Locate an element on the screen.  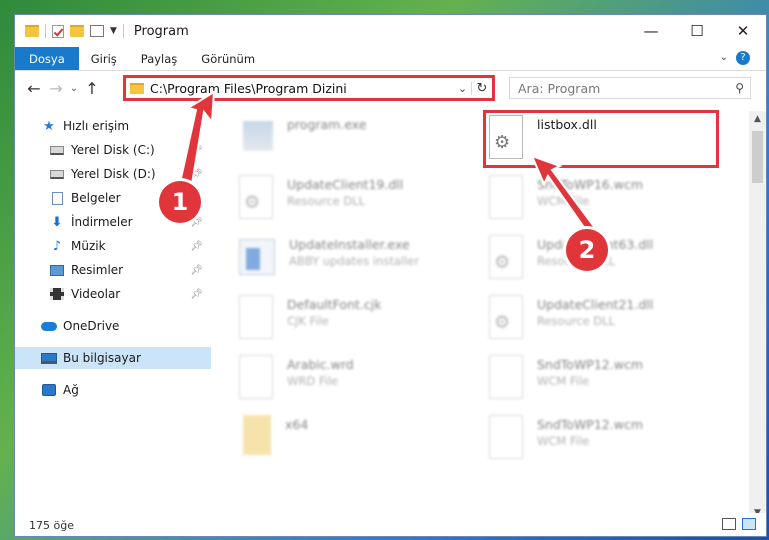
scroll-up-icon: ▲ is located at coordinates (757, 119).